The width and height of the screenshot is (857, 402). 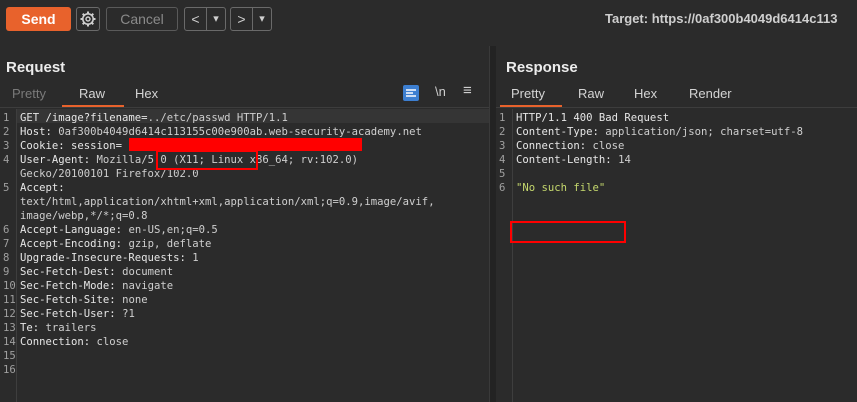 I want to click on line-text: Upgrade-Insecure-Requests: 1, so click(x=109, y=258).